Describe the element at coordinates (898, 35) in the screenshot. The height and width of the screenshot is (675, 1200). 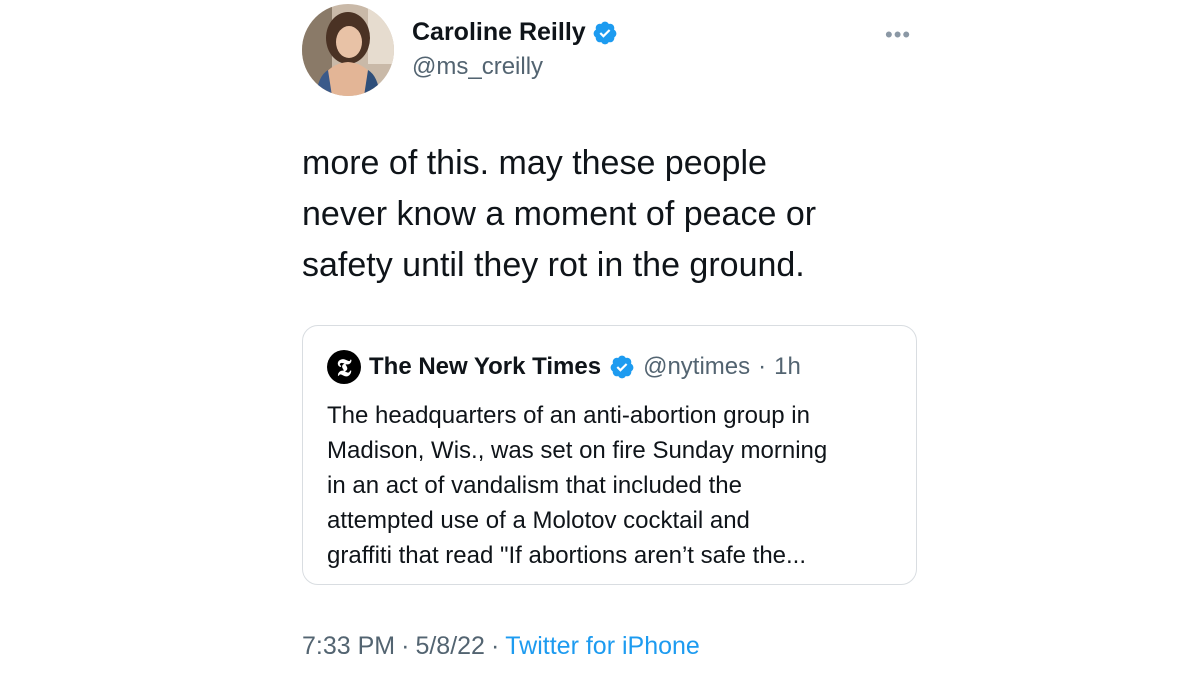
I see `more-options-icon: •••` at that location.